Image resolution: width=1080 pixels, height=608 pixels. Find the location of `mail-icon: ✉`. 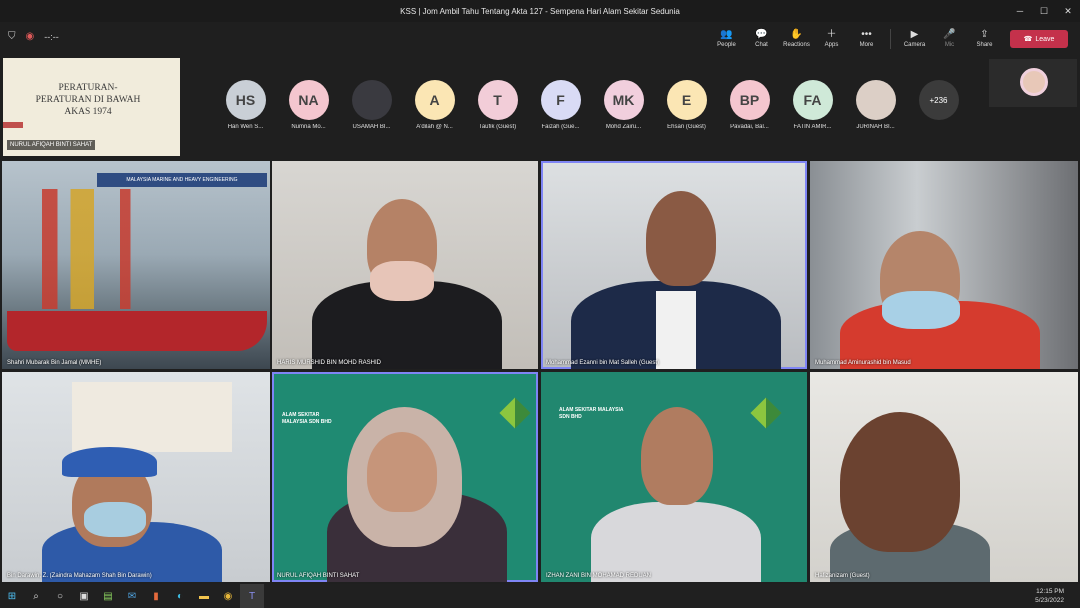

mail-icon: ✉ is located at coordinates (132, 596).